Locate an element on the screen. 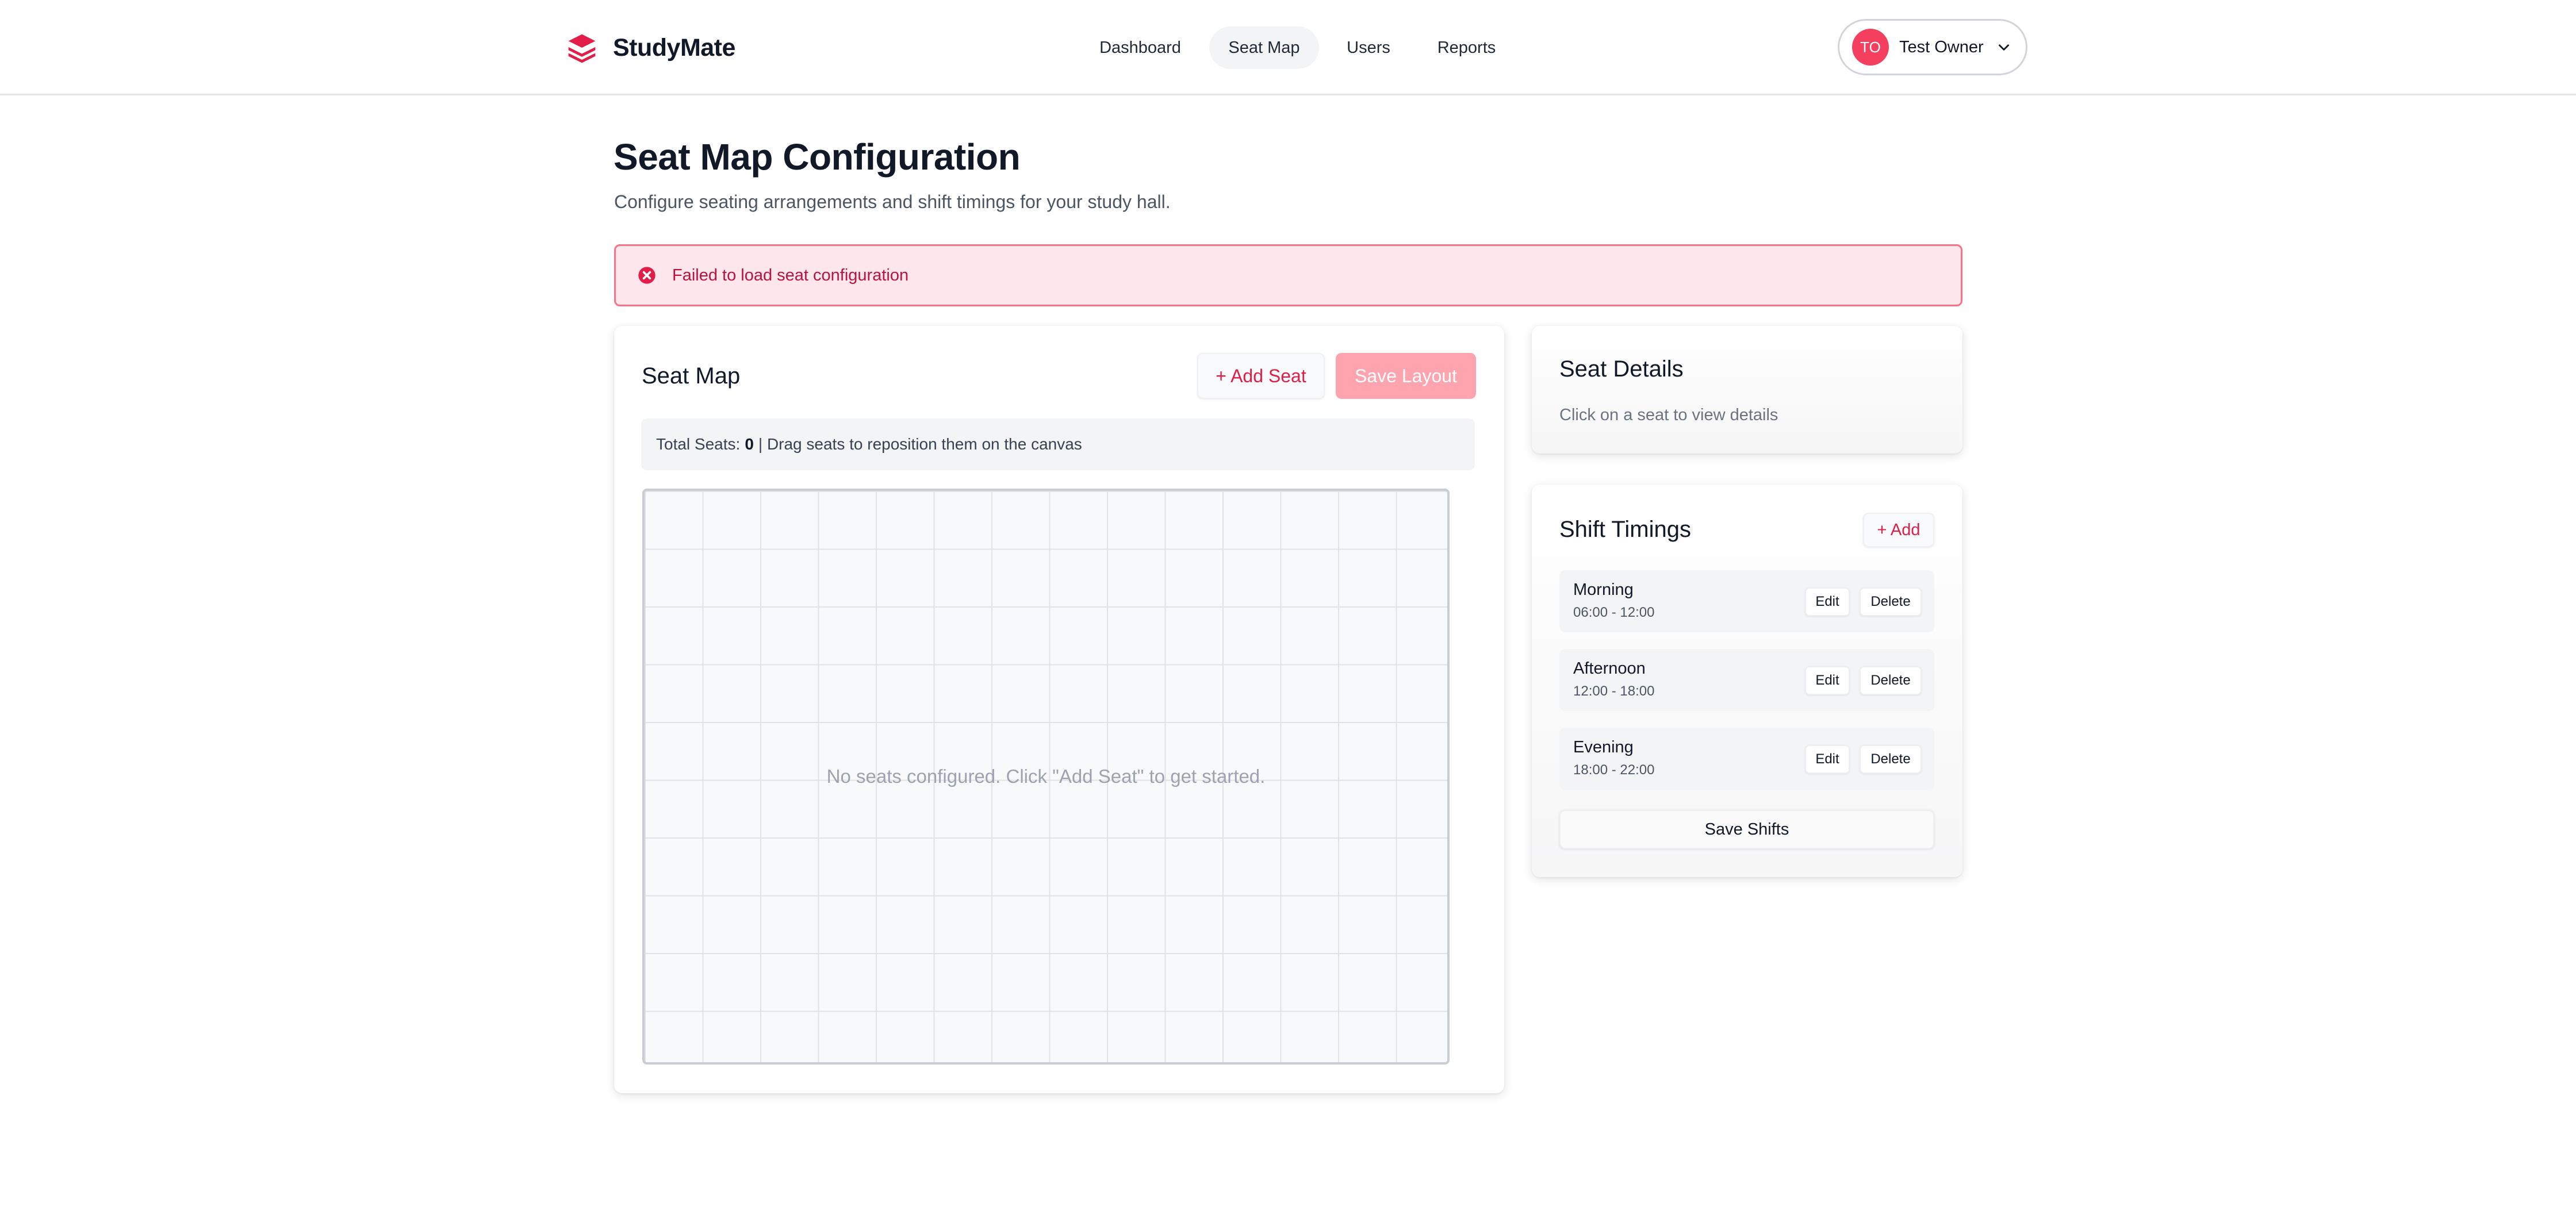  shift-timings-title: Shift Timings is located at coordinates (1625, 529).